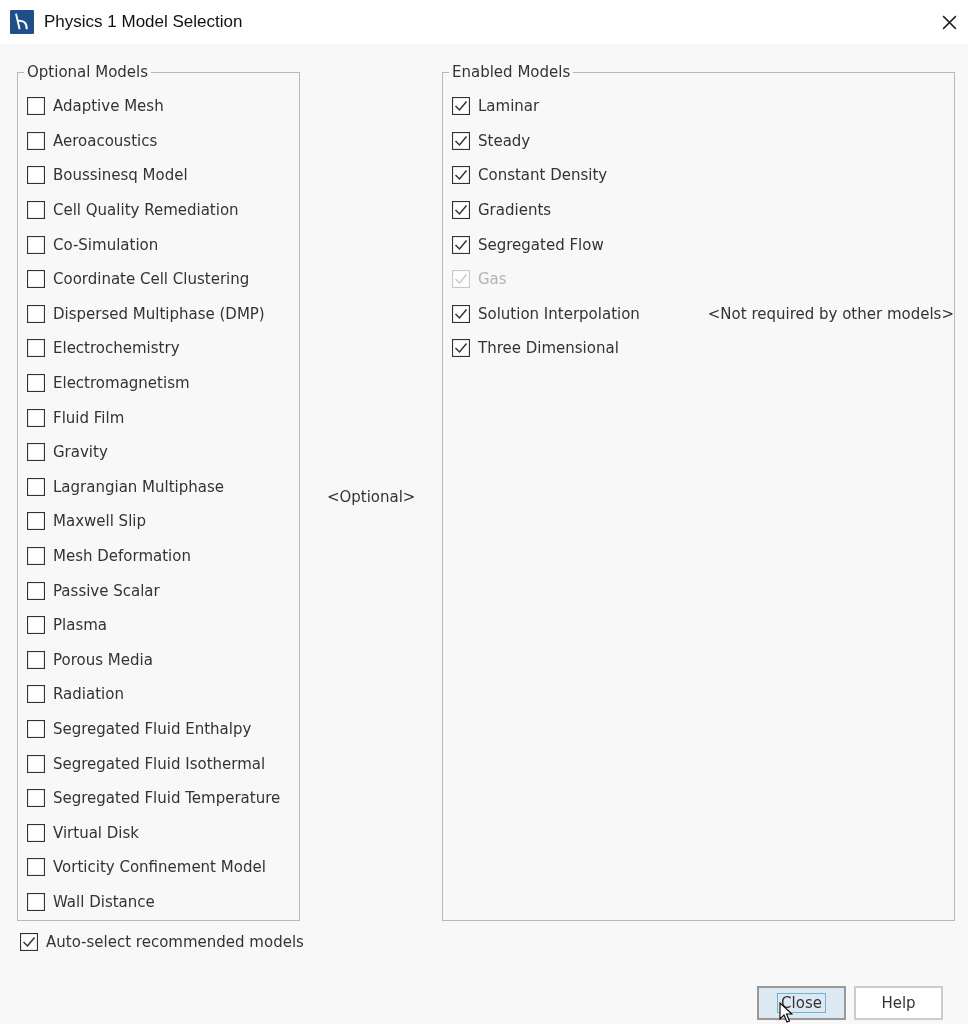 The height and width of the screenshot is (1024, 968). Describe the element at coordinates (949, 22) in the screenshot. I see `close-icon` at that location.